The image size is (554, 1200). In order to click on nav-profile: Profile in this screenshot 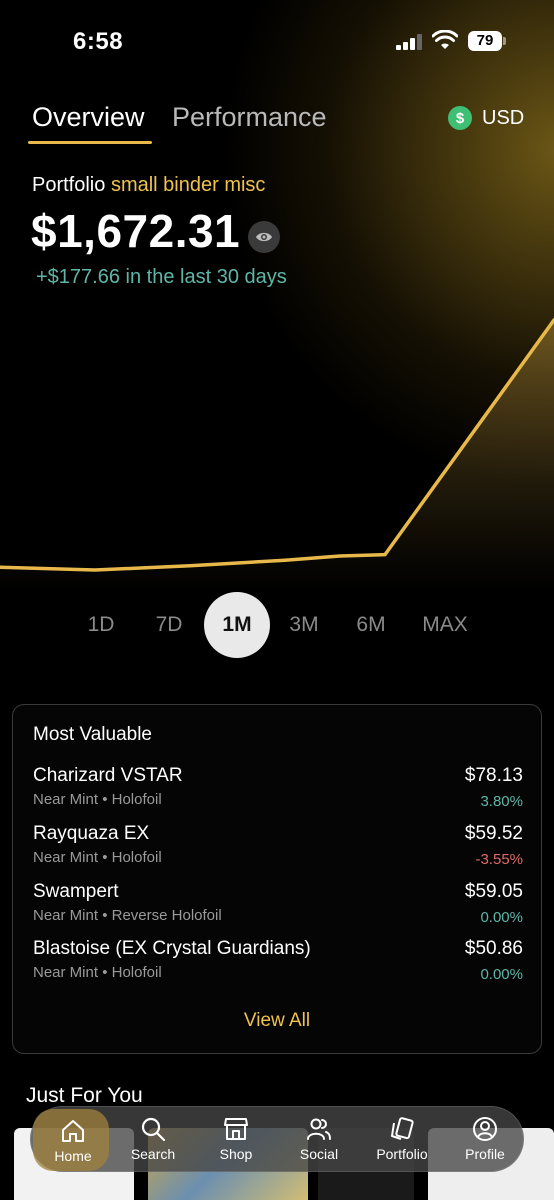, I will do `click(485, 1140)`.